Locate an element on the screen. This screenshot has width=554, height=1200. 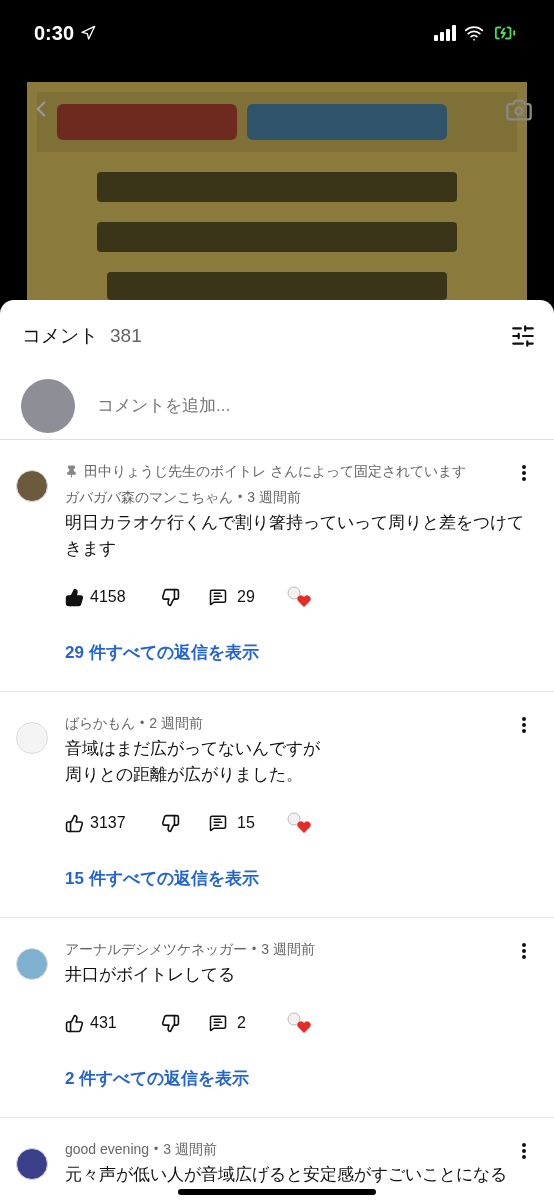
comment-count: 381 is located at coordinates (126, 335).